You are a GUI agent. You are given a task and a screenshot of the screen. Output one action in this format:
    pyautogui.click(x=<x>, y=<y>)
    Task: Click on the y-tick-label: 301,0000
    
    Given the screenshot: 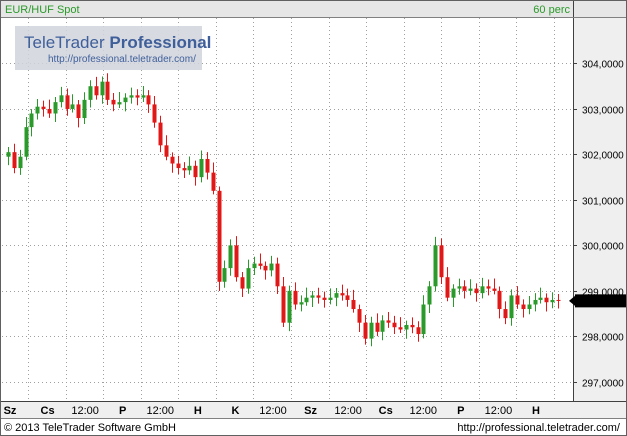 What is the action you would take?
    pyautogui.click(x=603, y=202)
    